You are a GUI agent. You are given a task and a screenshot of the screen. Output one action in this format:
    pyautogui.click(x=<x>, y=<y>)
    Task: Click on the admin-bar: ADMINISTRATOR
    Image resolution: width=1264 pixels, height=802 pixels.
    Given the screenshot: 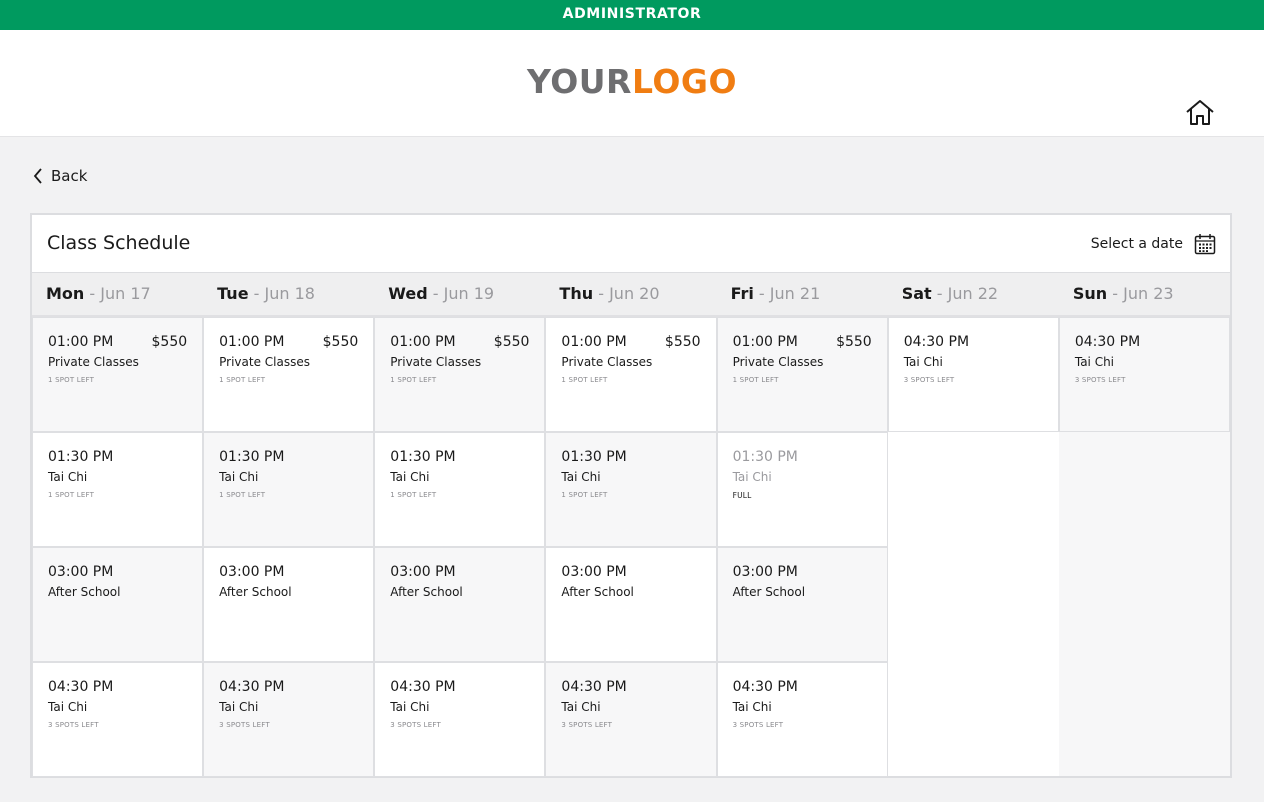 What is the action you would take?
    pyautogui.click(x=632, y=15)
    